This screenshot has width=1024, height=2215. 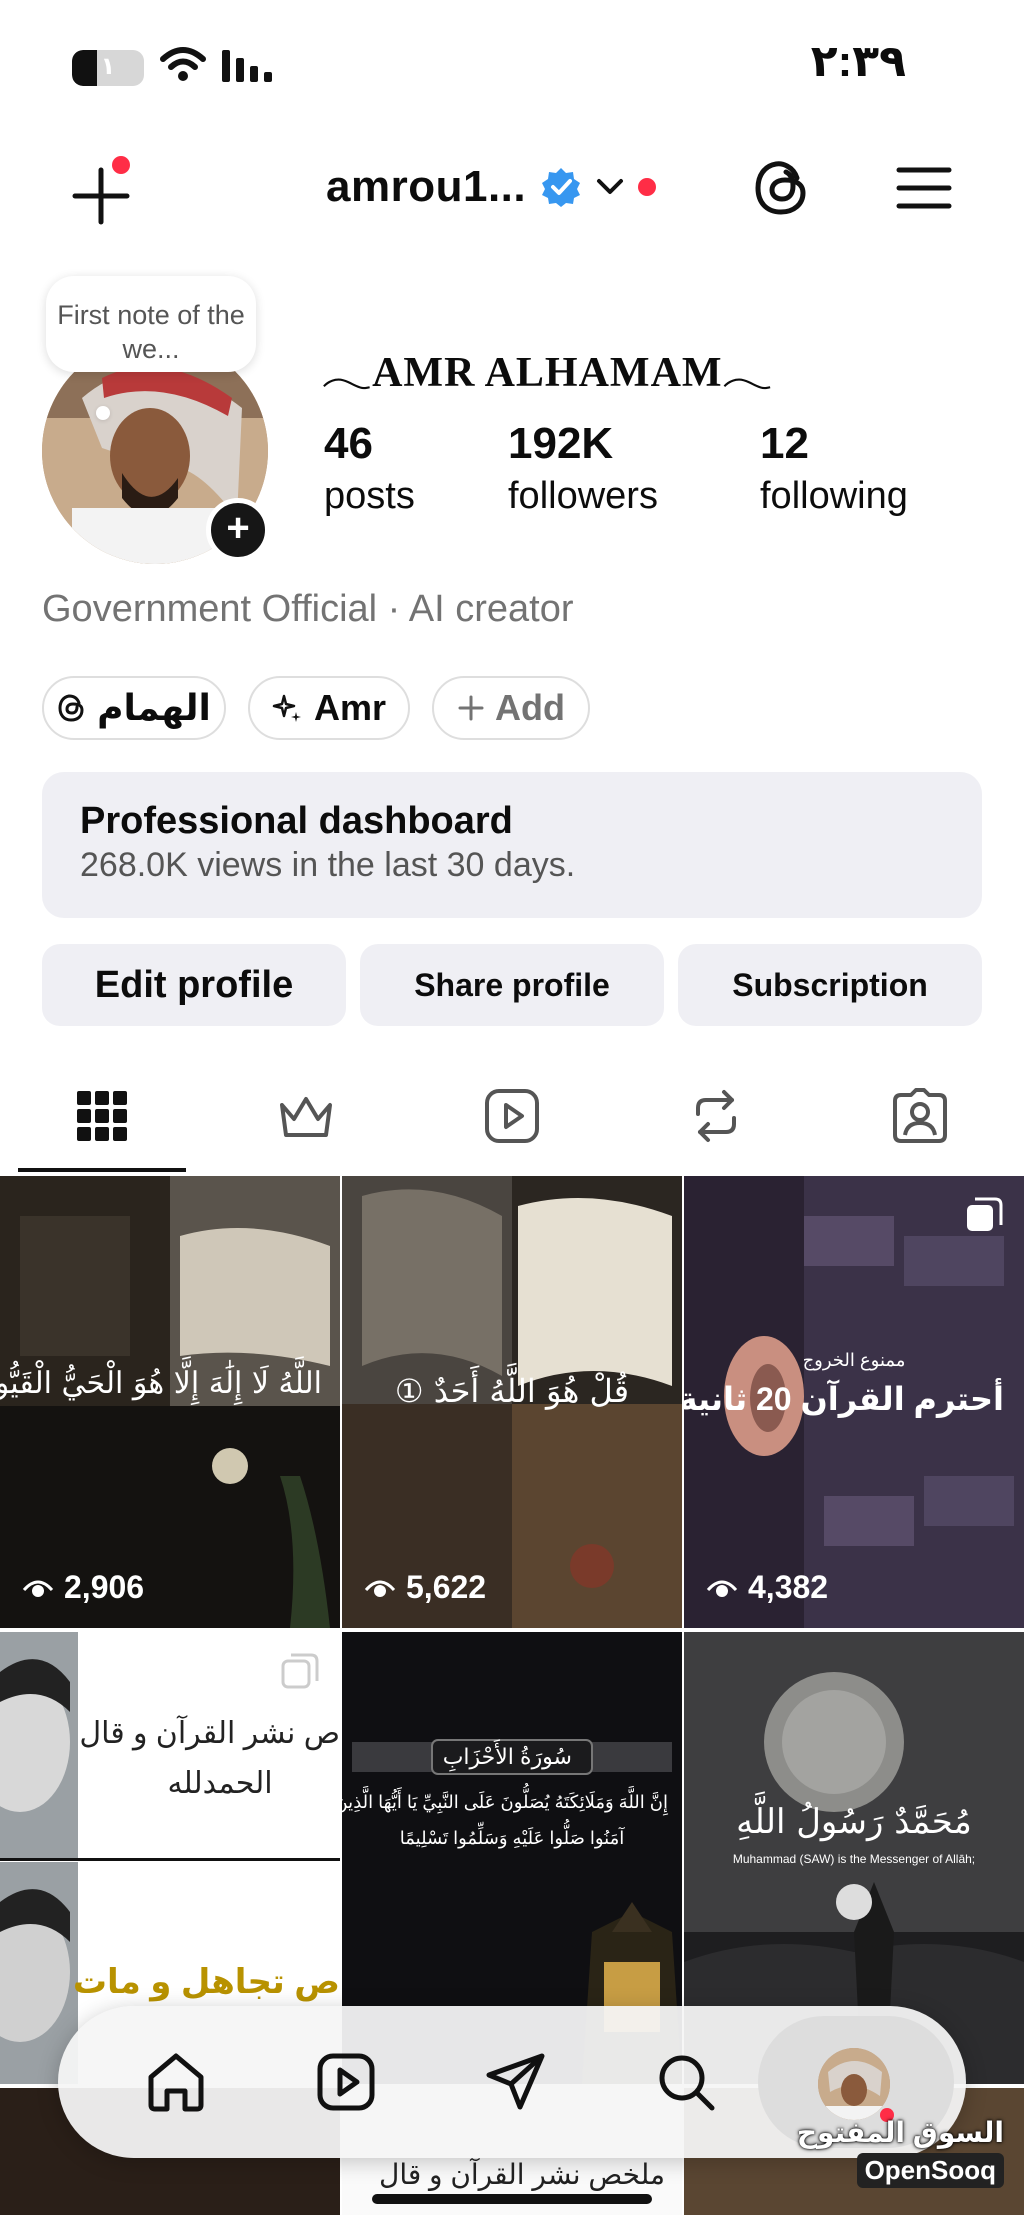 I want to click on crown-icon, so click(x=306, y=1117).